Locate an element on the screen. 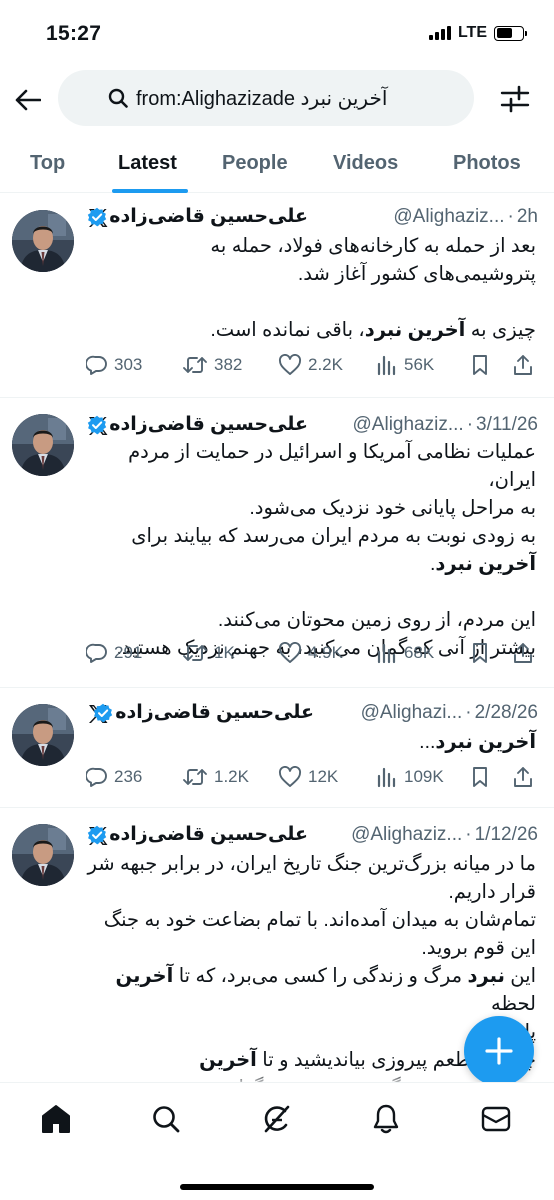  repost-button: 1.2K is located at coordinates (215, 777).